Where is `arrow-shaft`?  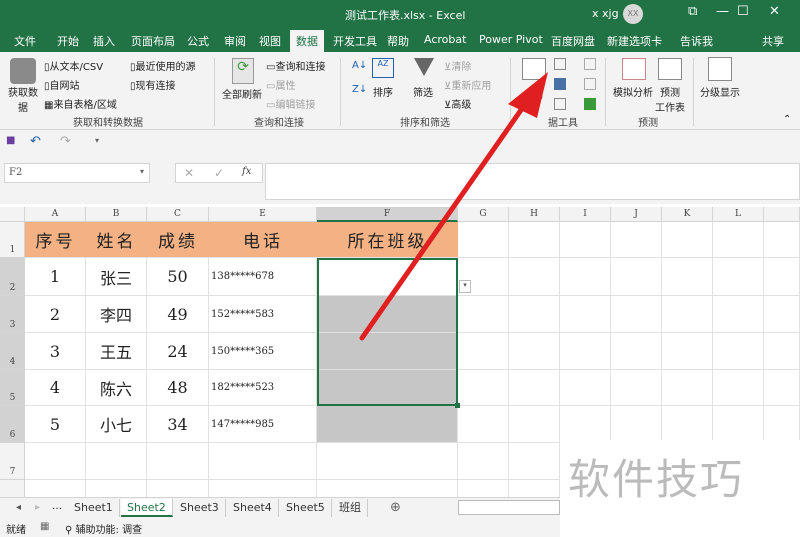
arrow-shaft is located at coordinates (445, 219).